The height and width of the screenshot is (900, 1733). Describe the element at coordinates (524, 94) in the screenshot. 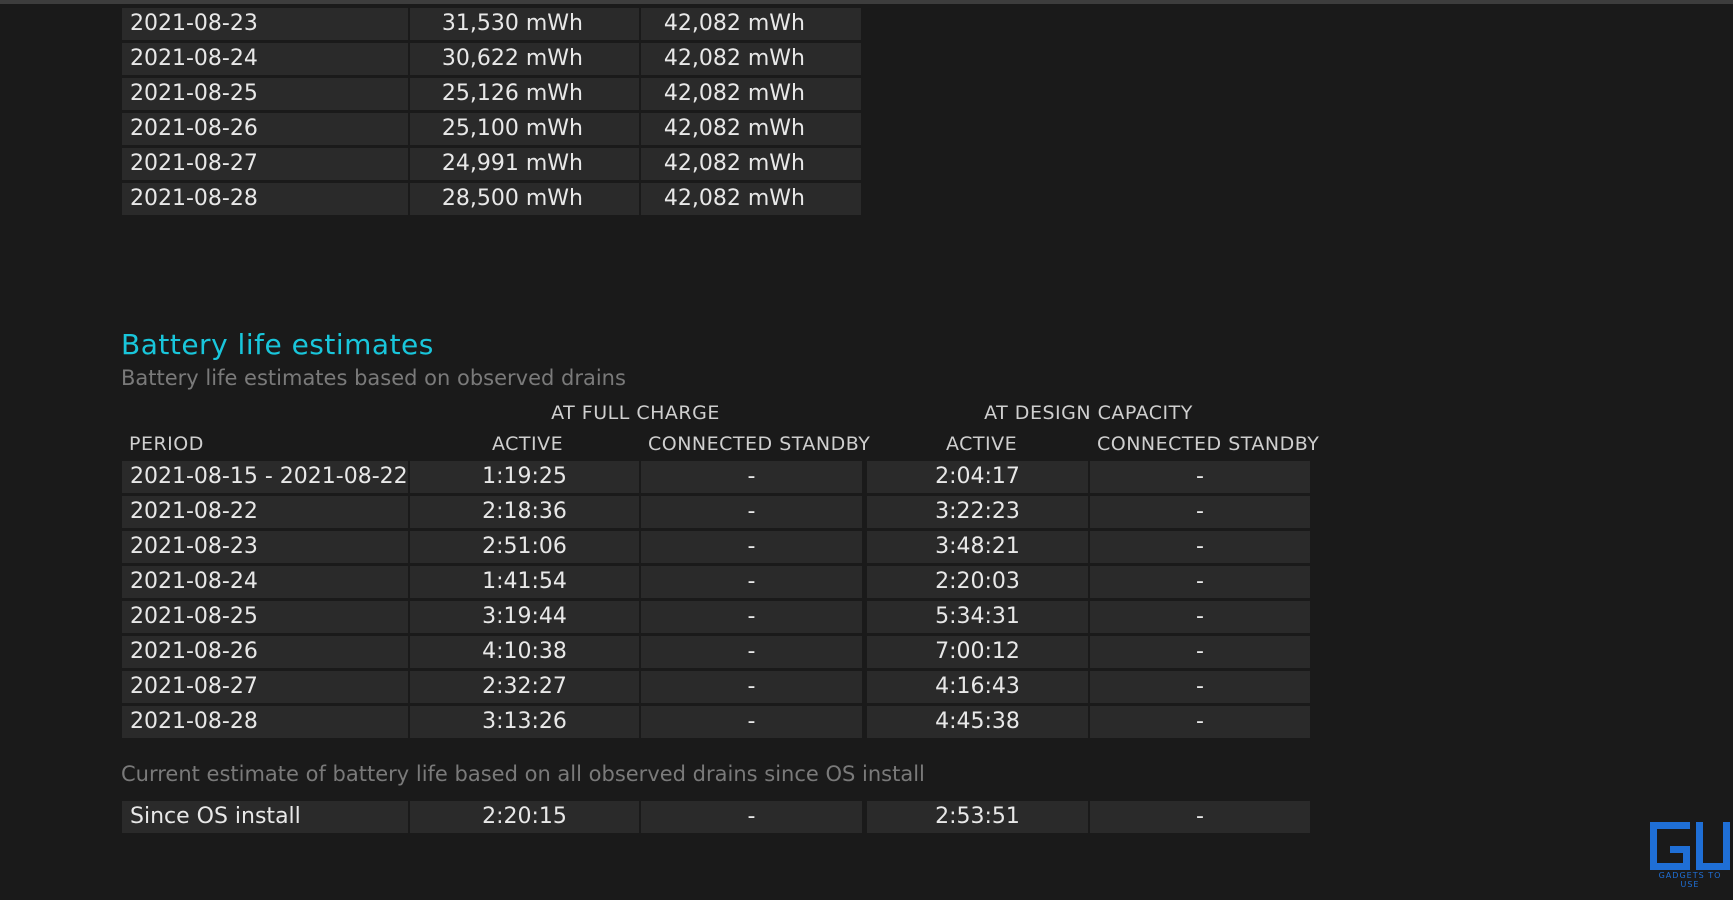

I see `capacity-full-charge: 25,126 mWh` at that location.